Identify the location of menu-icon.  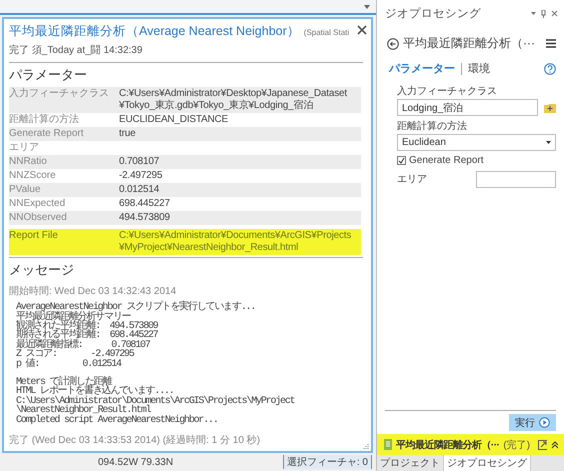
(551, 43).